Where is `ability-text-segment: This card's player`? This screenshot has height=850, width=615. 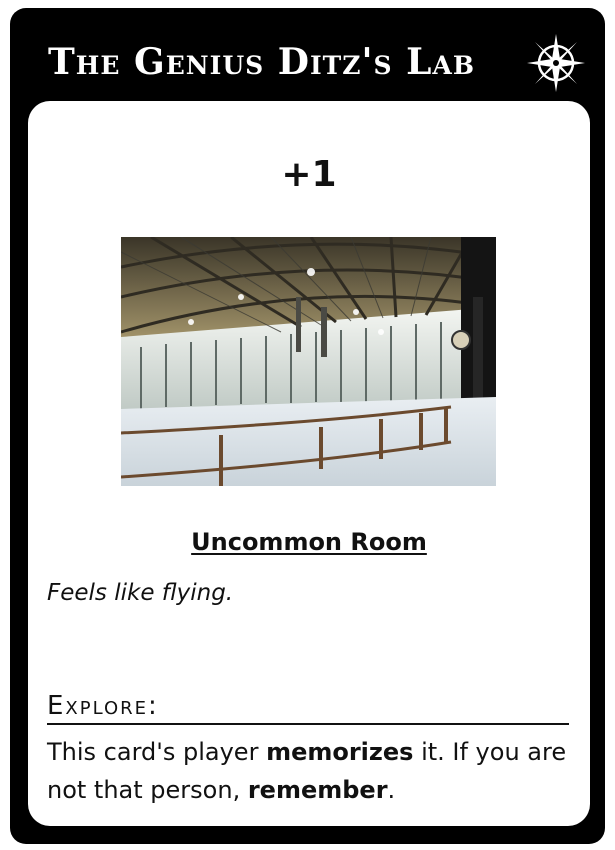 ability-text-segment: This card's player is located at coordinates (157, 752).